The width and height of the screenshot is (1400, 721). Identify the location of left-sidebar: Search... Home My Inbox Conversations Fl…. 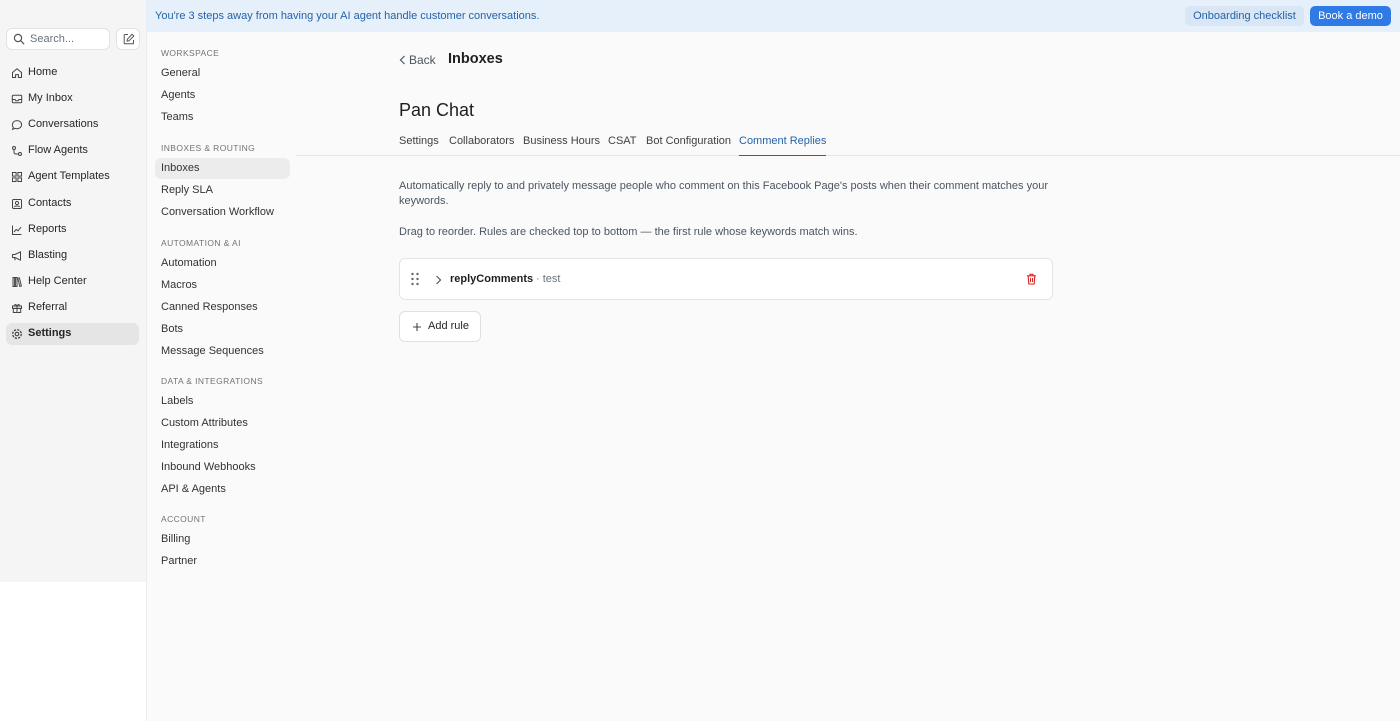
(73, 291).